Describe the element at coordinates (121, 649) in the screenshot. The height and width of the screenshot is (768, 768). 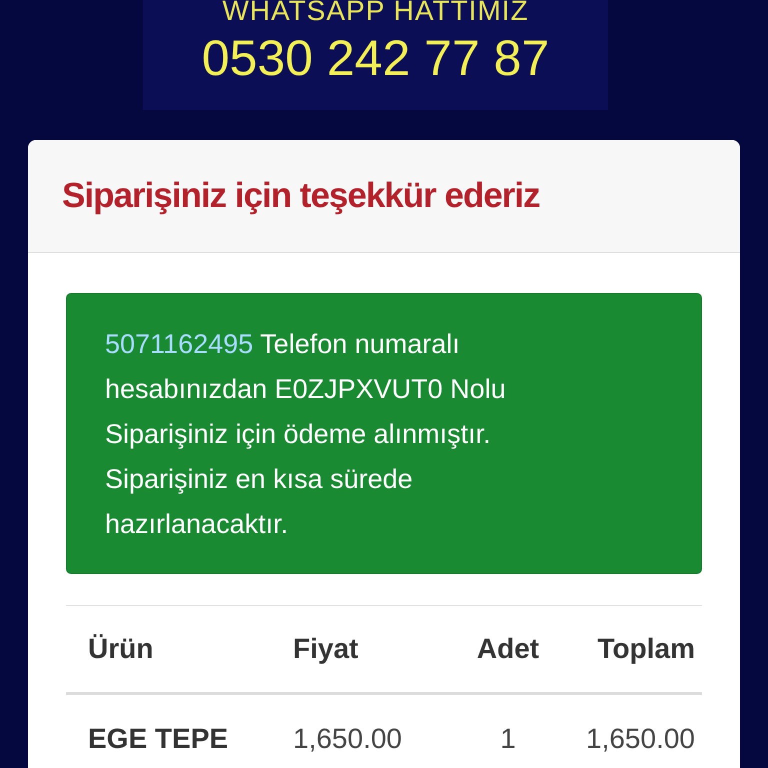
I see `column-header: Ürün` at that location.